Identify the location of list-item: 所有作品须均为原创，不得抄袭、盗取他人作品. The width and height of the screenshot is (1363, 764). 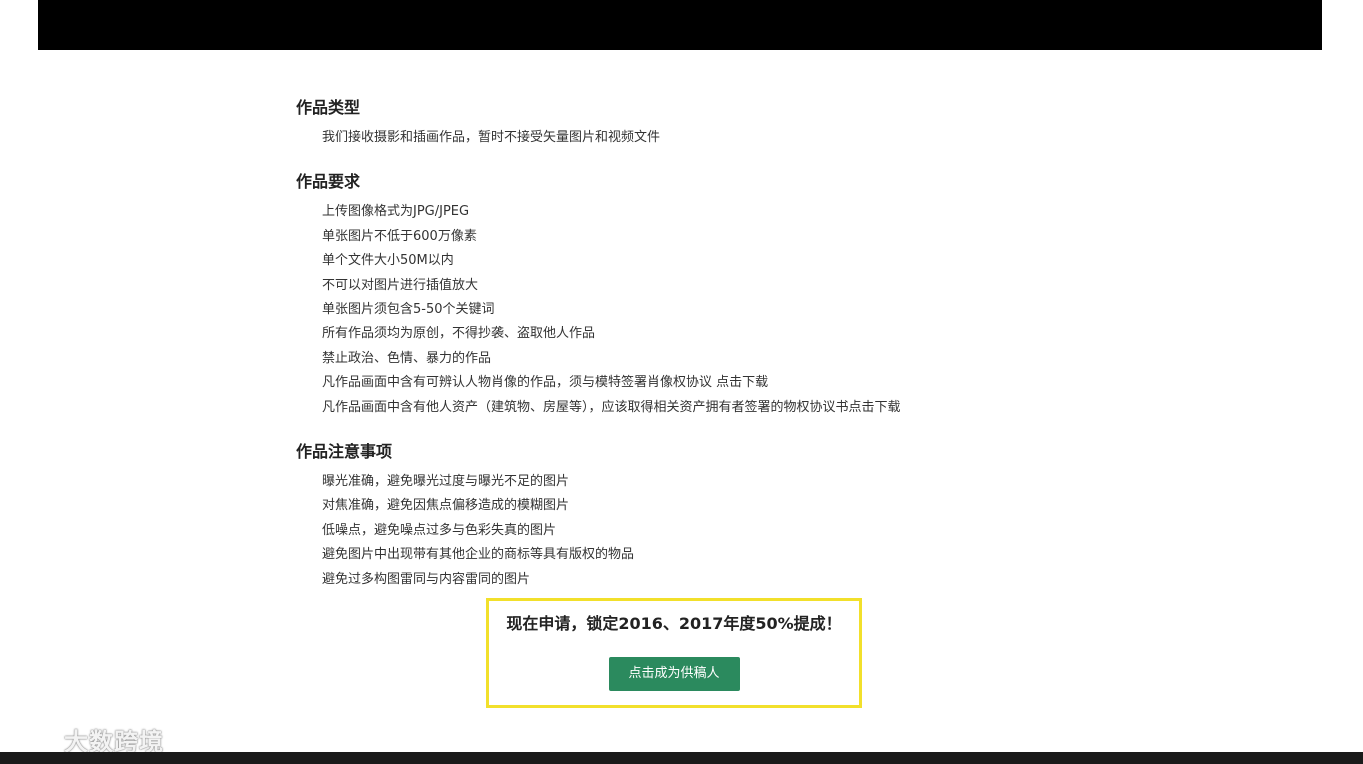
(459, 334).